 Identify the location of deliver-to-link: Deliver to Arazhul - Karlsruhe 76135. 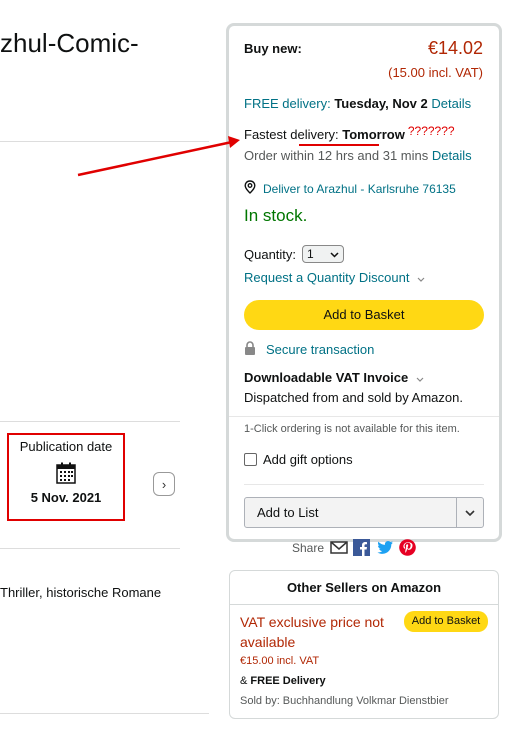
(350, 188).